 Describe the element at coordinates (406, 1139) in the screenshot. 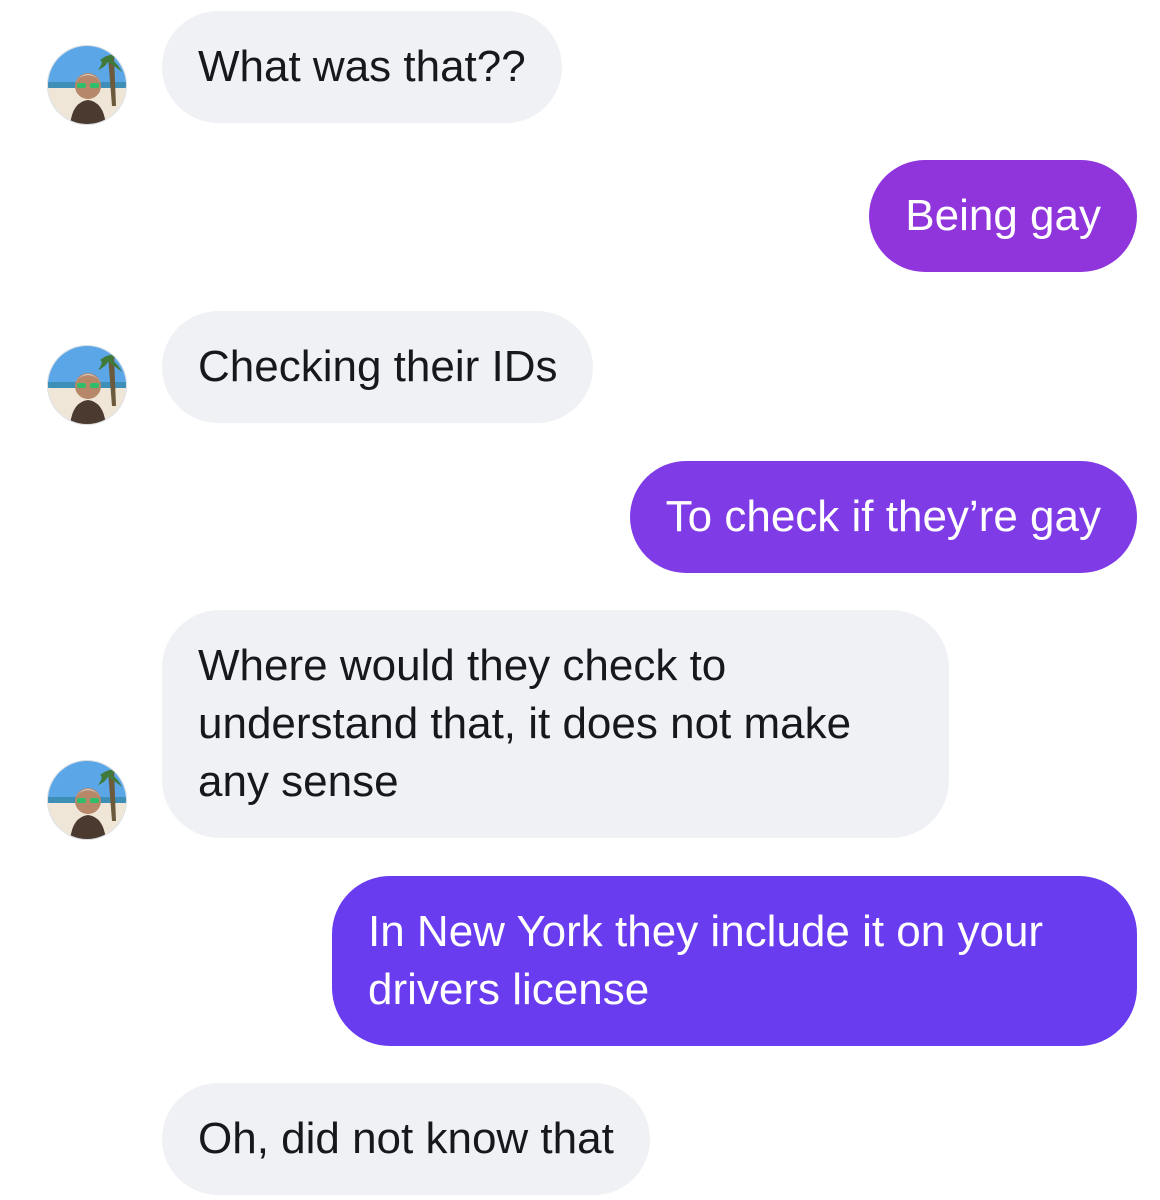

I see `message-bubble-incoming: Oh, did not know that` at that location.